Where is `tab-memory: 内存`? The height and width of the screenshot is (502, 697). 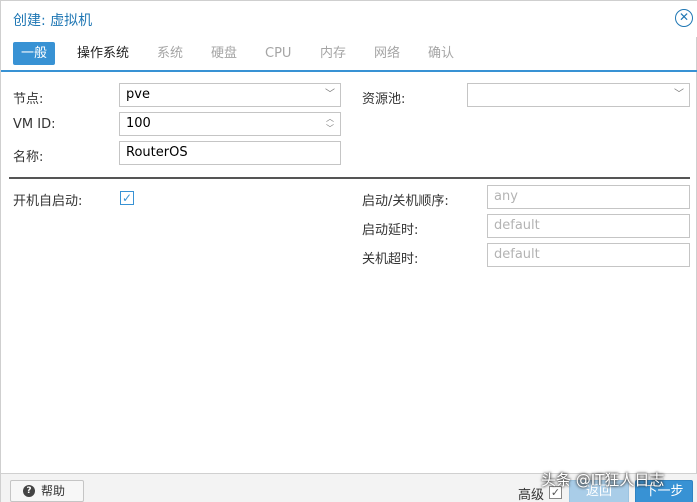
tab-memory: 内存 is located at coordinates (333, 53).